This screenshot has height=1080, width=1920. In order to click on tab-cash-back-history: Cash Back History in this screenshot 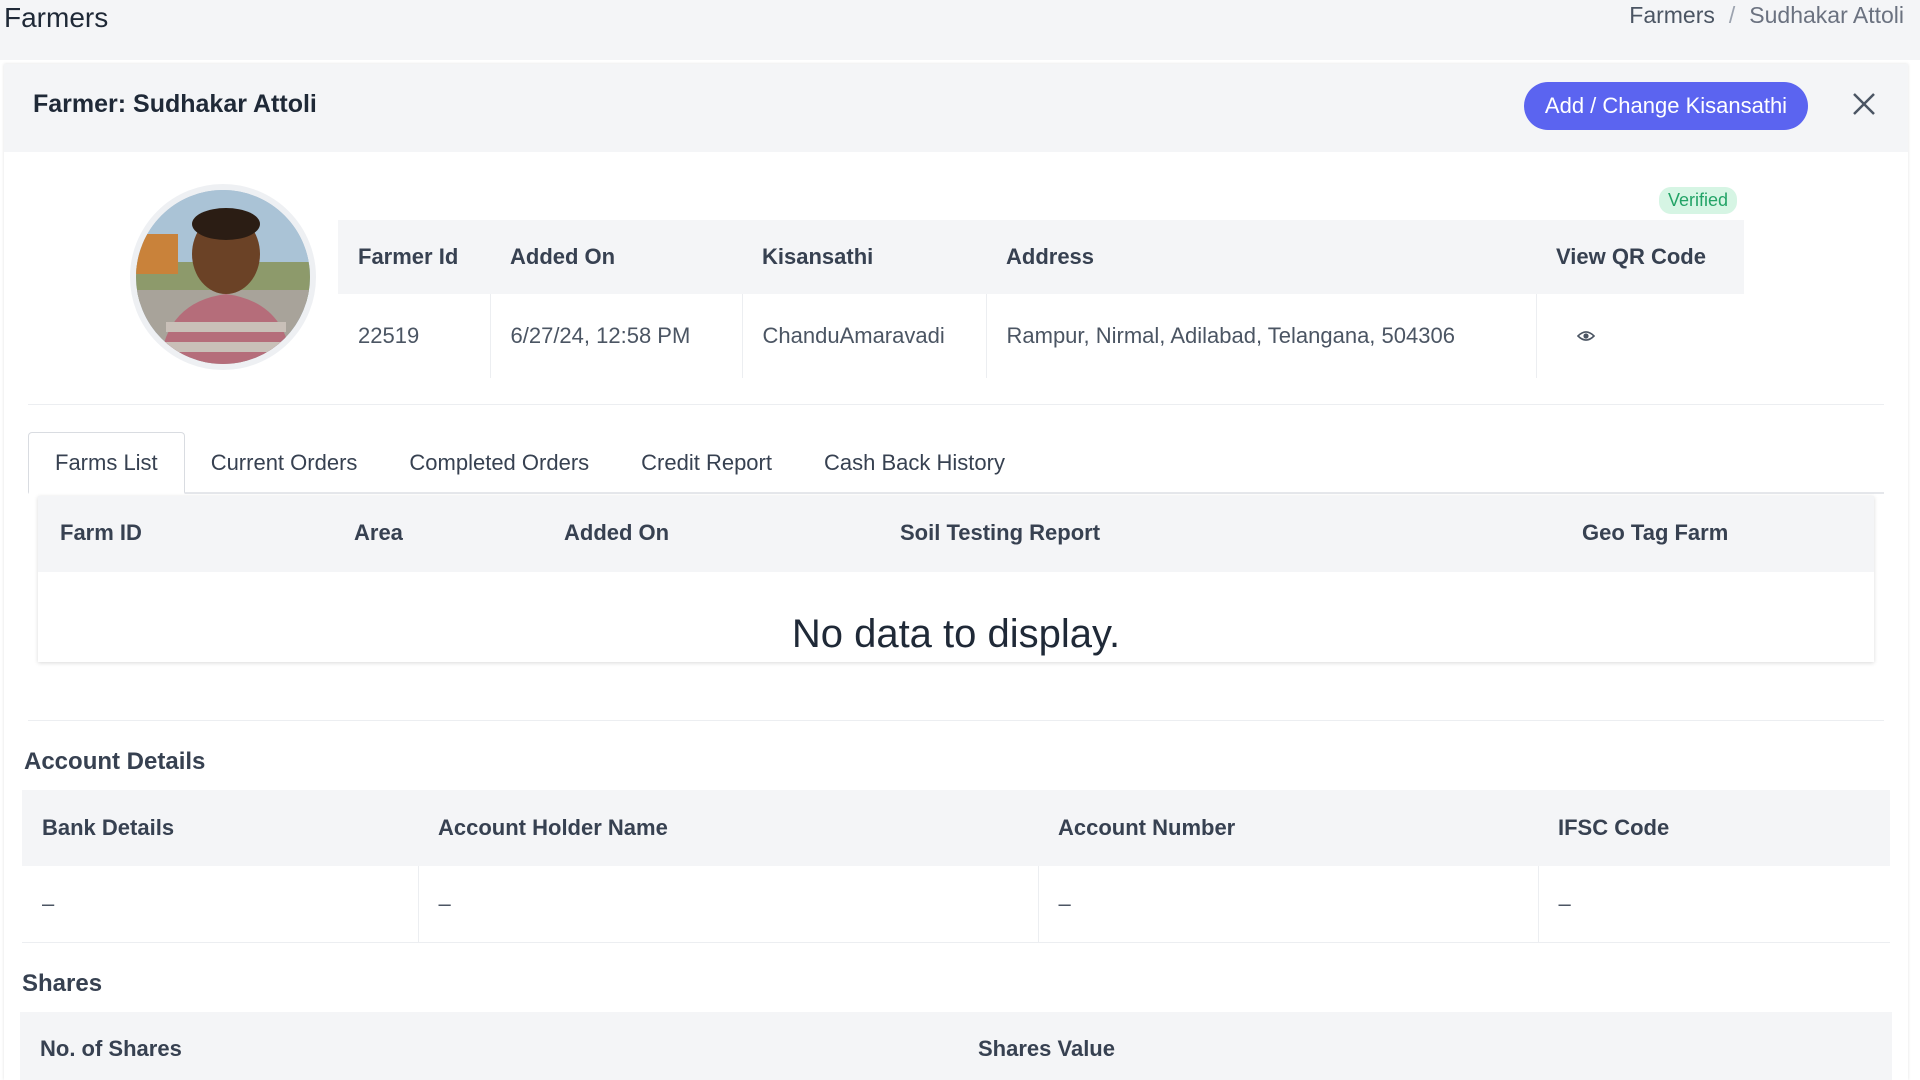, I will do `click(914, 463)`.